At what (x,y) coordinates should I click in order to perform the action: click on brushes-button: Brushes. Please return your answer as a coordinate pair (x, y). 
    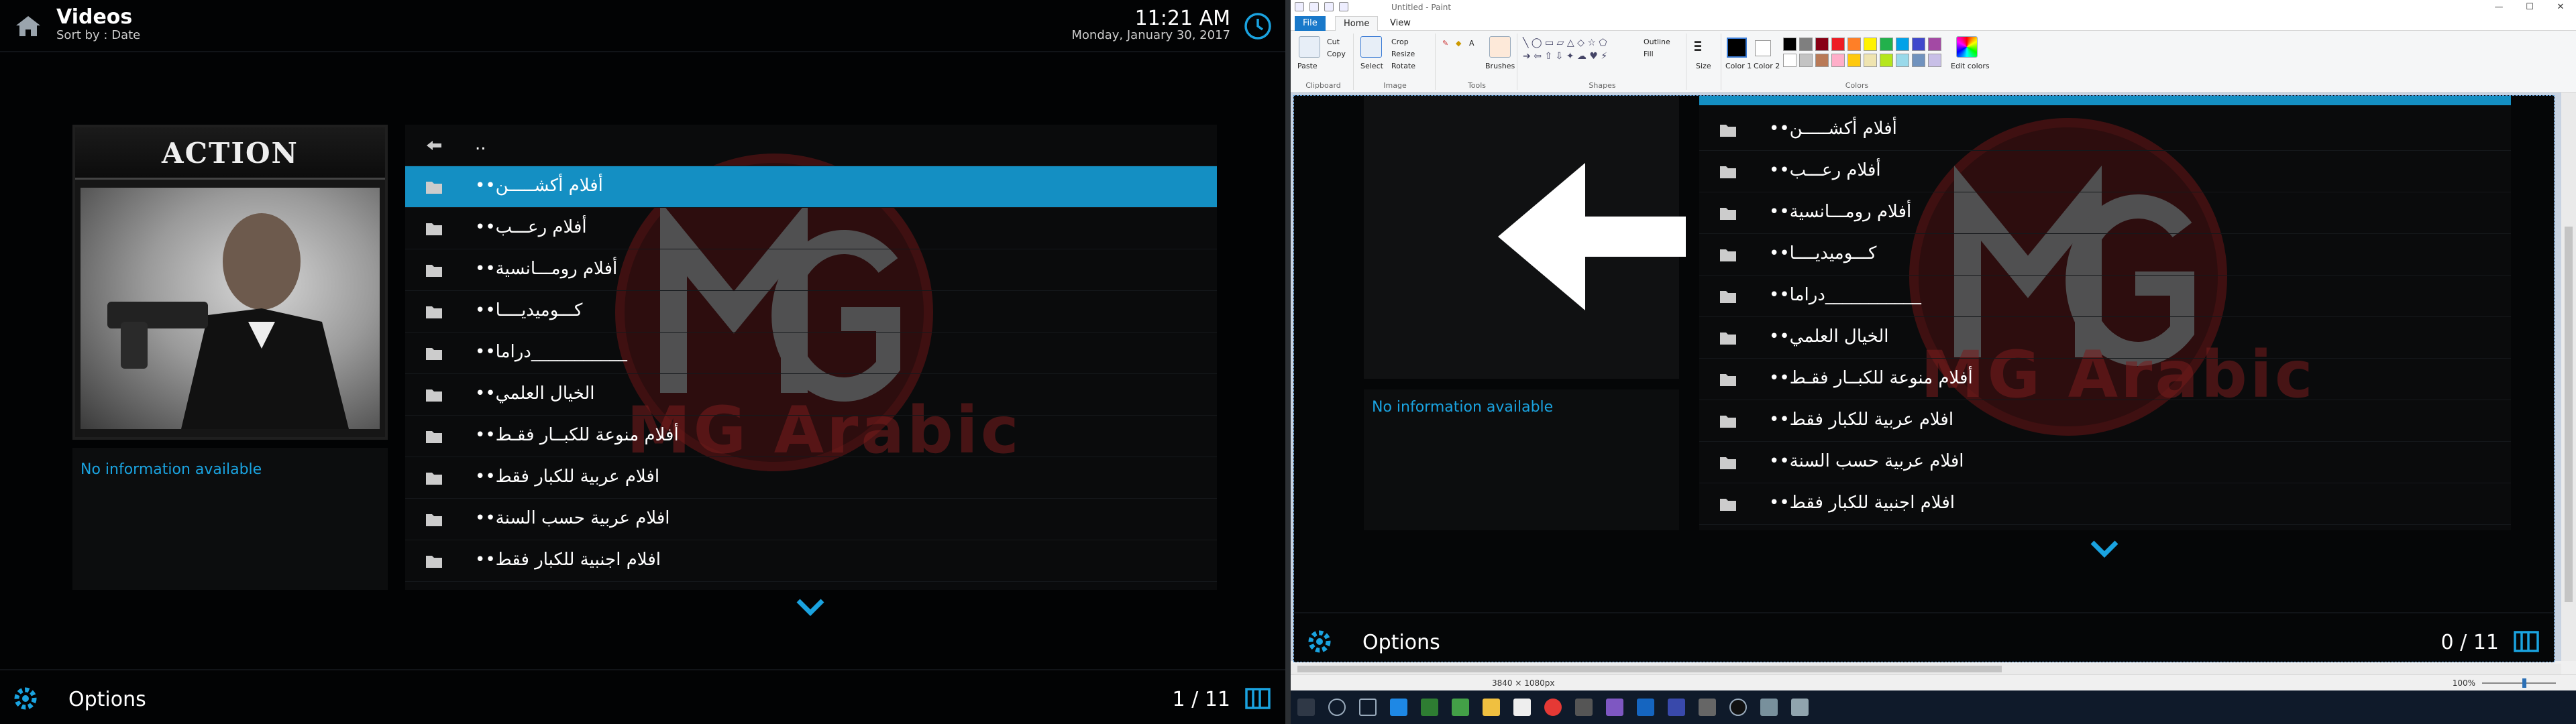
    Looking at the image, I should click on (1500, 66).